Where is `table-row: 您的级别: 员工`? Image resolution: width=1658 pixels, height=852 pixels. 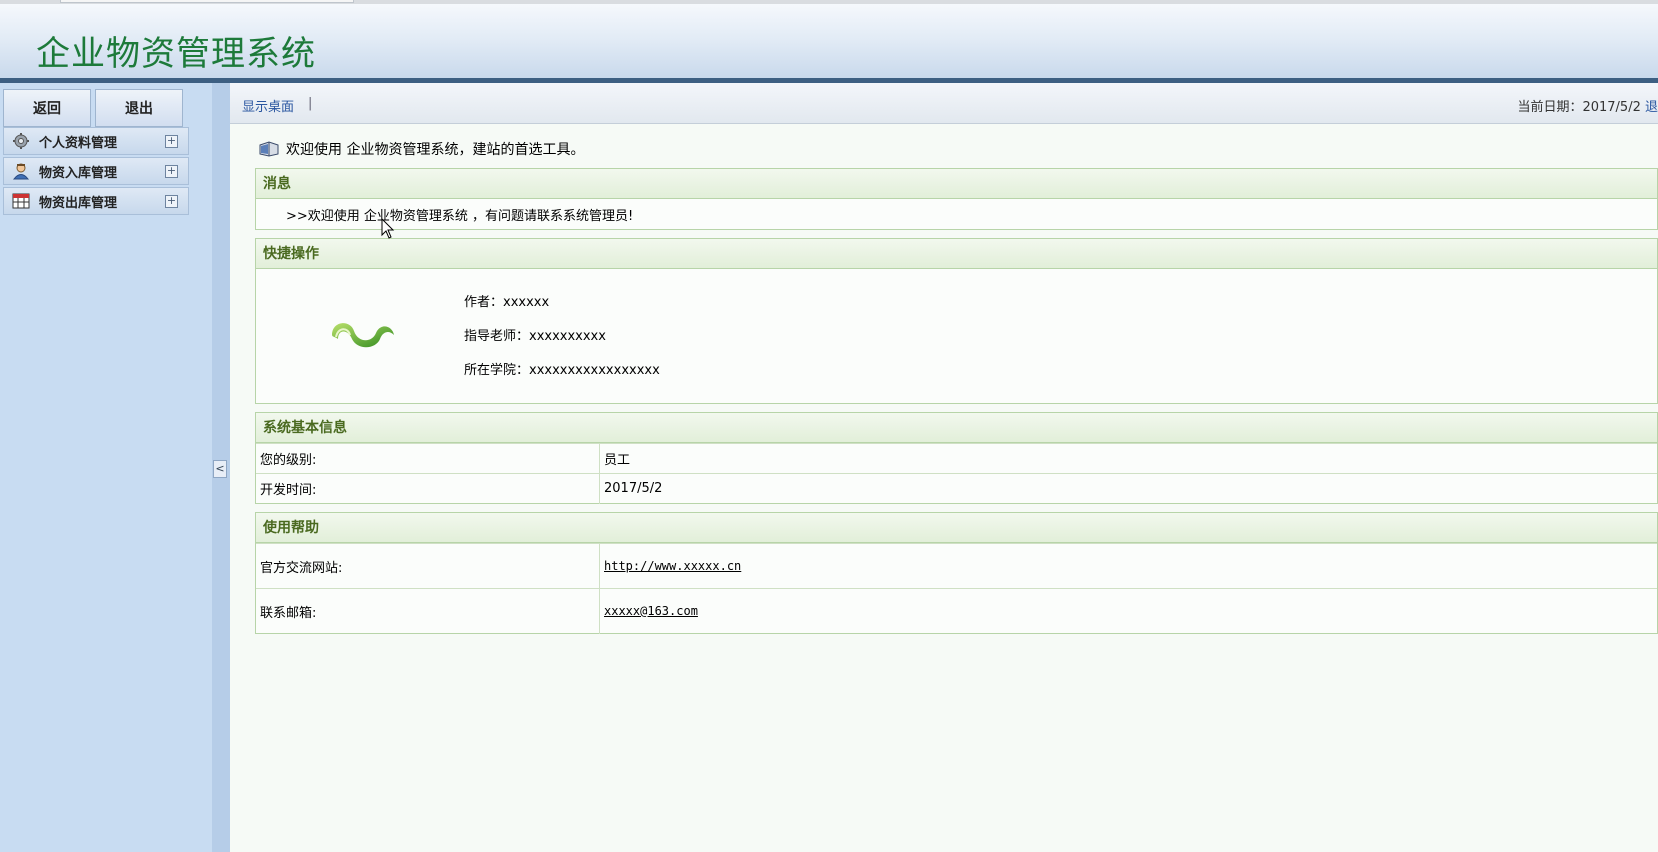
table-row: 您的级别: 员工 is located at coordinates (956, 458).